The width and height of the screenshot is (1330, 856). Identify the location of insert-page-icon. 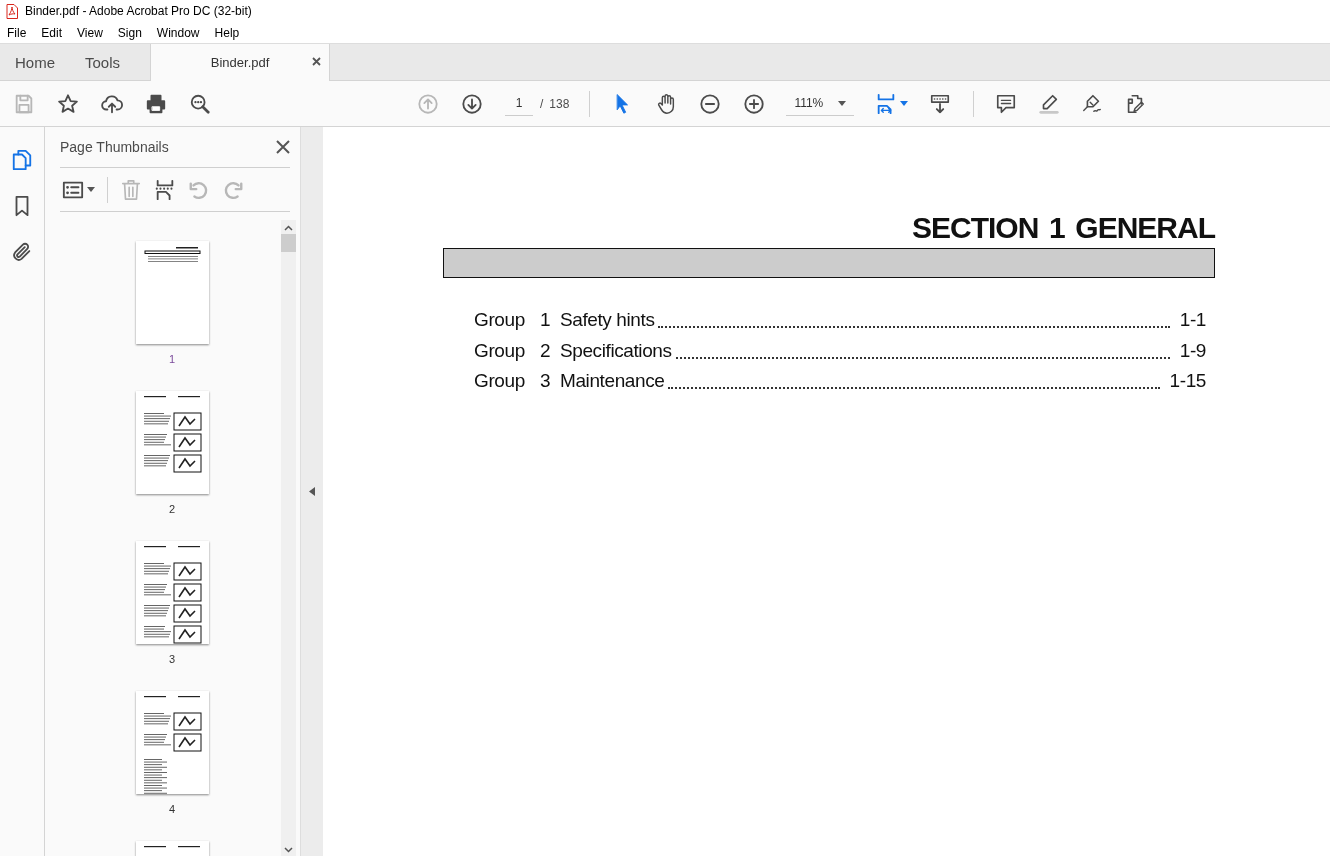
(165, 189).